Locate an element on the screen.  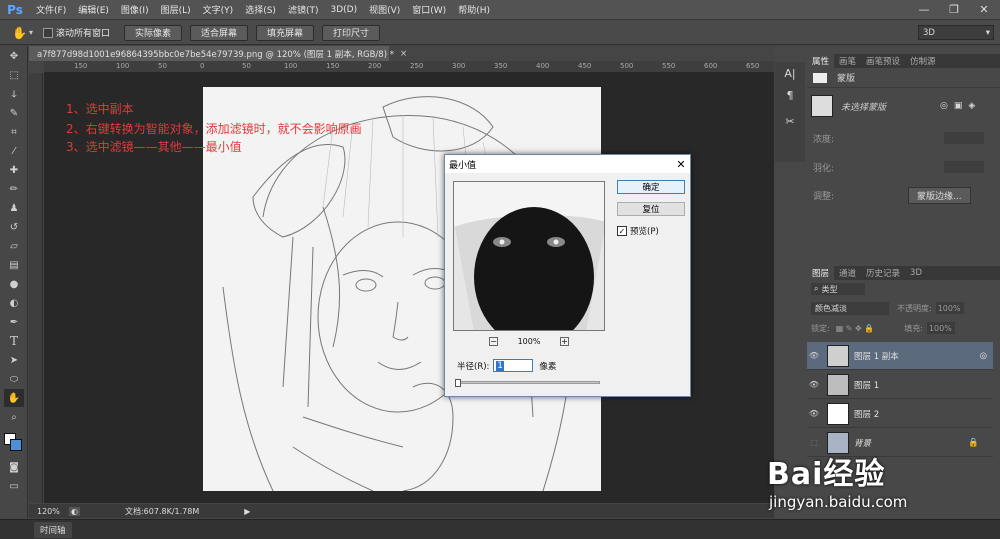
layer-kind-select: ⌕ 类型 is located at coordinates (838, 289).